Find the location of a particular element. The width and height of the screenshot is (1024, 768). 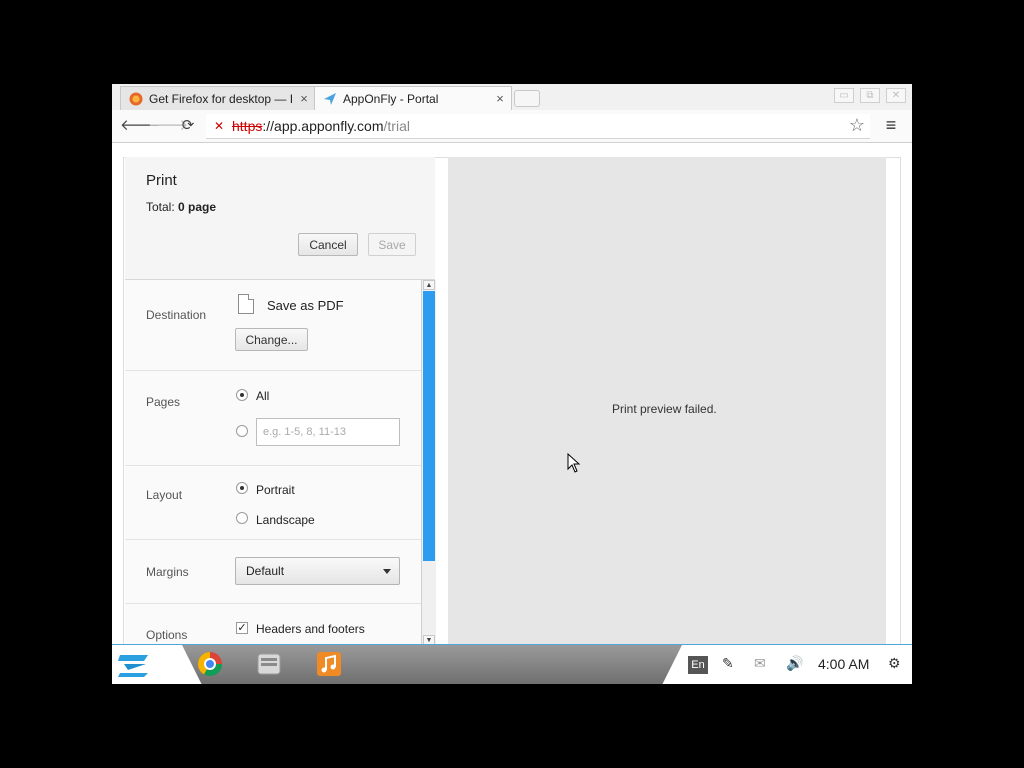

chrome-icon is located at coordinates (210, 664).